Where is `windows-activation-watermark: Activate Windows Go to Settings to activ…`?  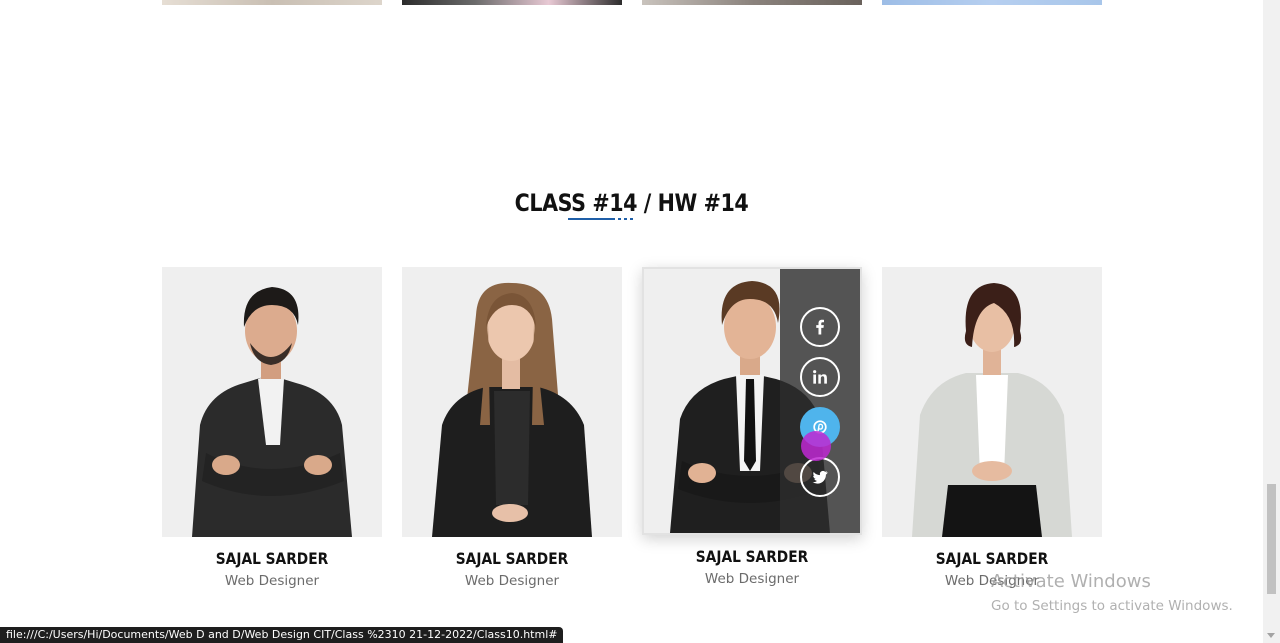 windows-activation-watermark: Activate Windows Go to Settings to activ… is located at coordinates (1112, 593).